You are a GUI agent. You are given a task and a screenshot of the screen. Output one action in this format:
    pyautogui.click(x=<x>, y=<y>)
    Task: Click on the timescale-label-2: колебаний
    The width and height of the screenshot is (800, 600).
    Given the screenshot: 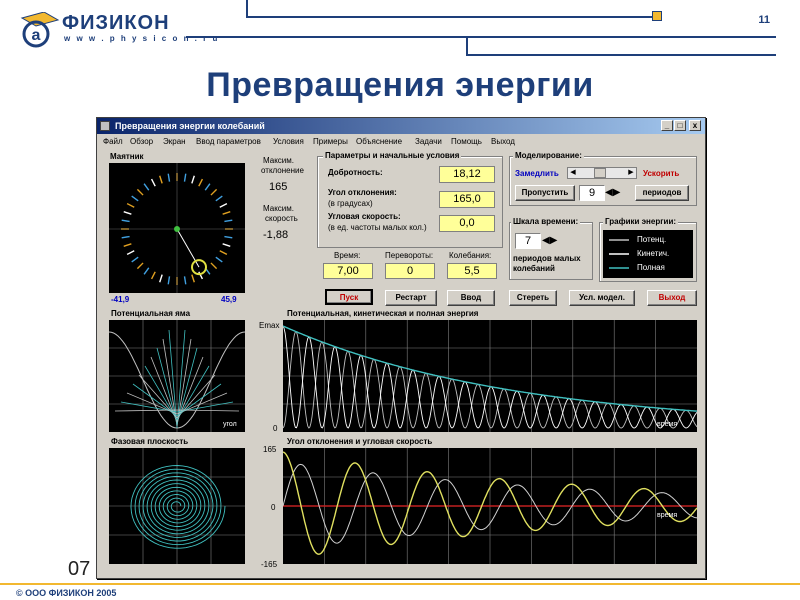 What is the action you would take?
    pyautogui.click(x=534, y=268)
    